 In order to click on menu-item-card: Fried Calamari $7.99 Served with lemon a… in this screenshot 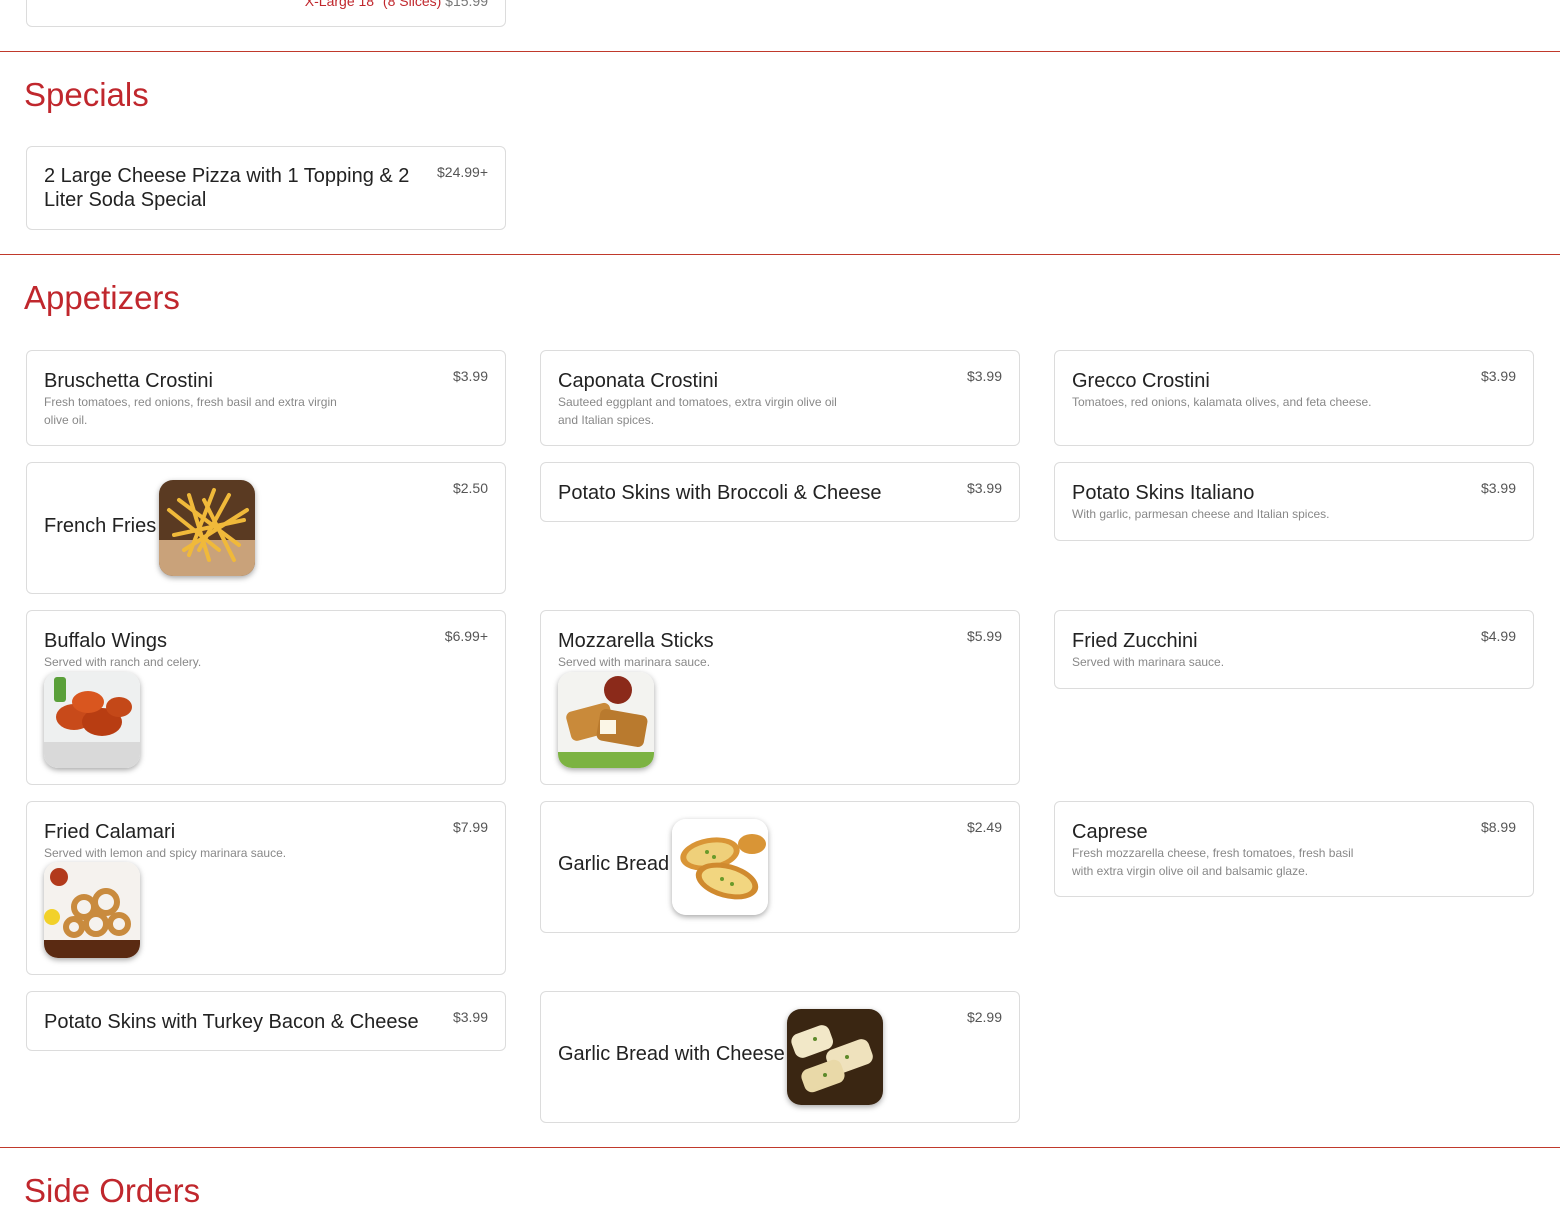, I will do `click(266, 888)`.